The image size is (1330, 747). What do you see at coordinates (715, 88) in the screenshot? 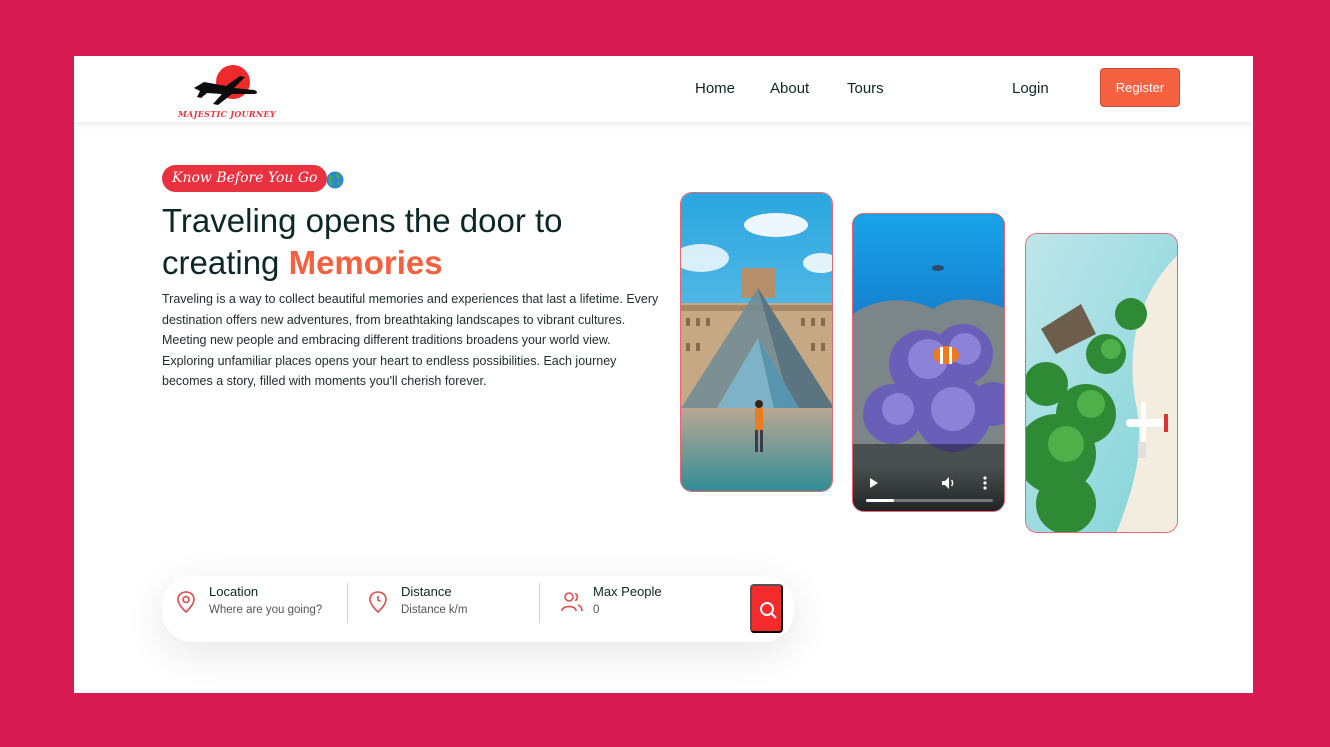
I see `nav-home: Home` at bounding box center [715, 88].